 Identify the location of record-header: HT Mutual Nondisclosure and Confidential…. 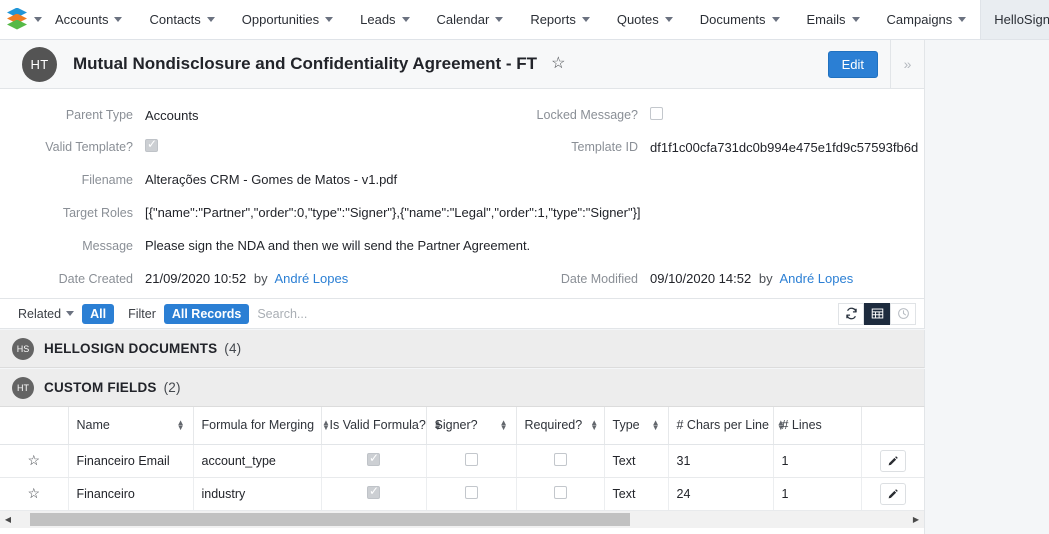
(462, 64).